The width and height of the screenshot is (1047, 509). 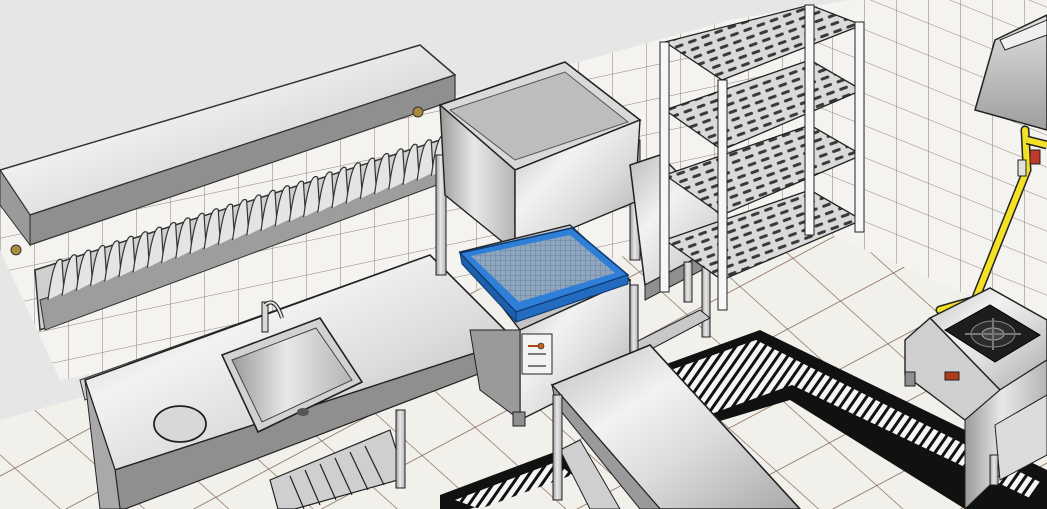 What do you see at coordinates (180, 424) in the screenshot?
I see `waste-chute` at bounding box center [180, 424].